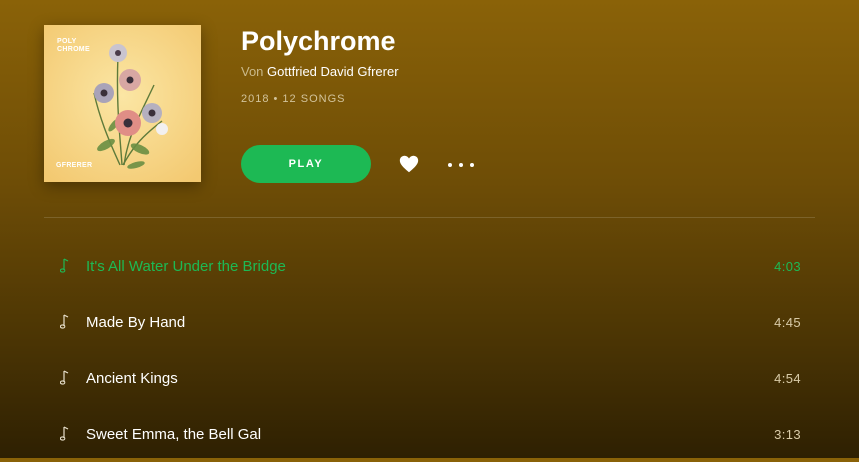 This screenshot has height=462, width=859. Describe the element at coordinates (787, 266) in the screenshot. I see `track-duration: 4:03` at that location.